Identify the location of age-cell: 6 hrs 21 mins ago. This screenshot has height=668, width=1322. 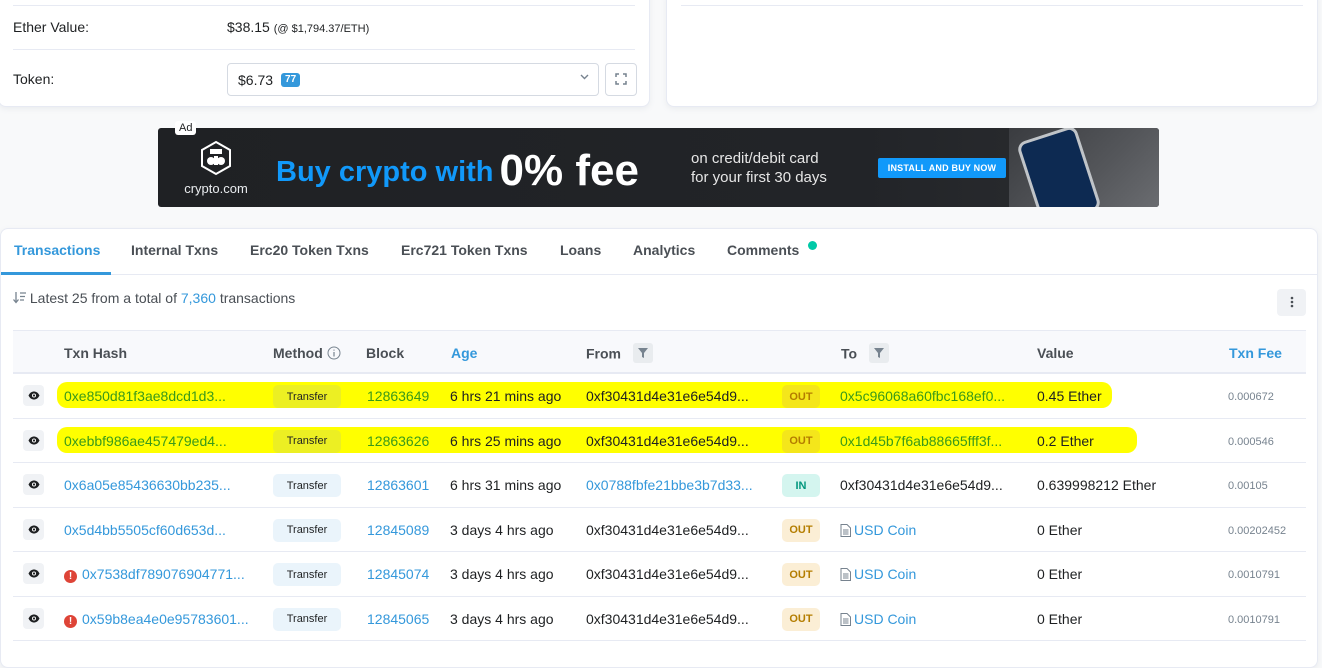
(506, 396).